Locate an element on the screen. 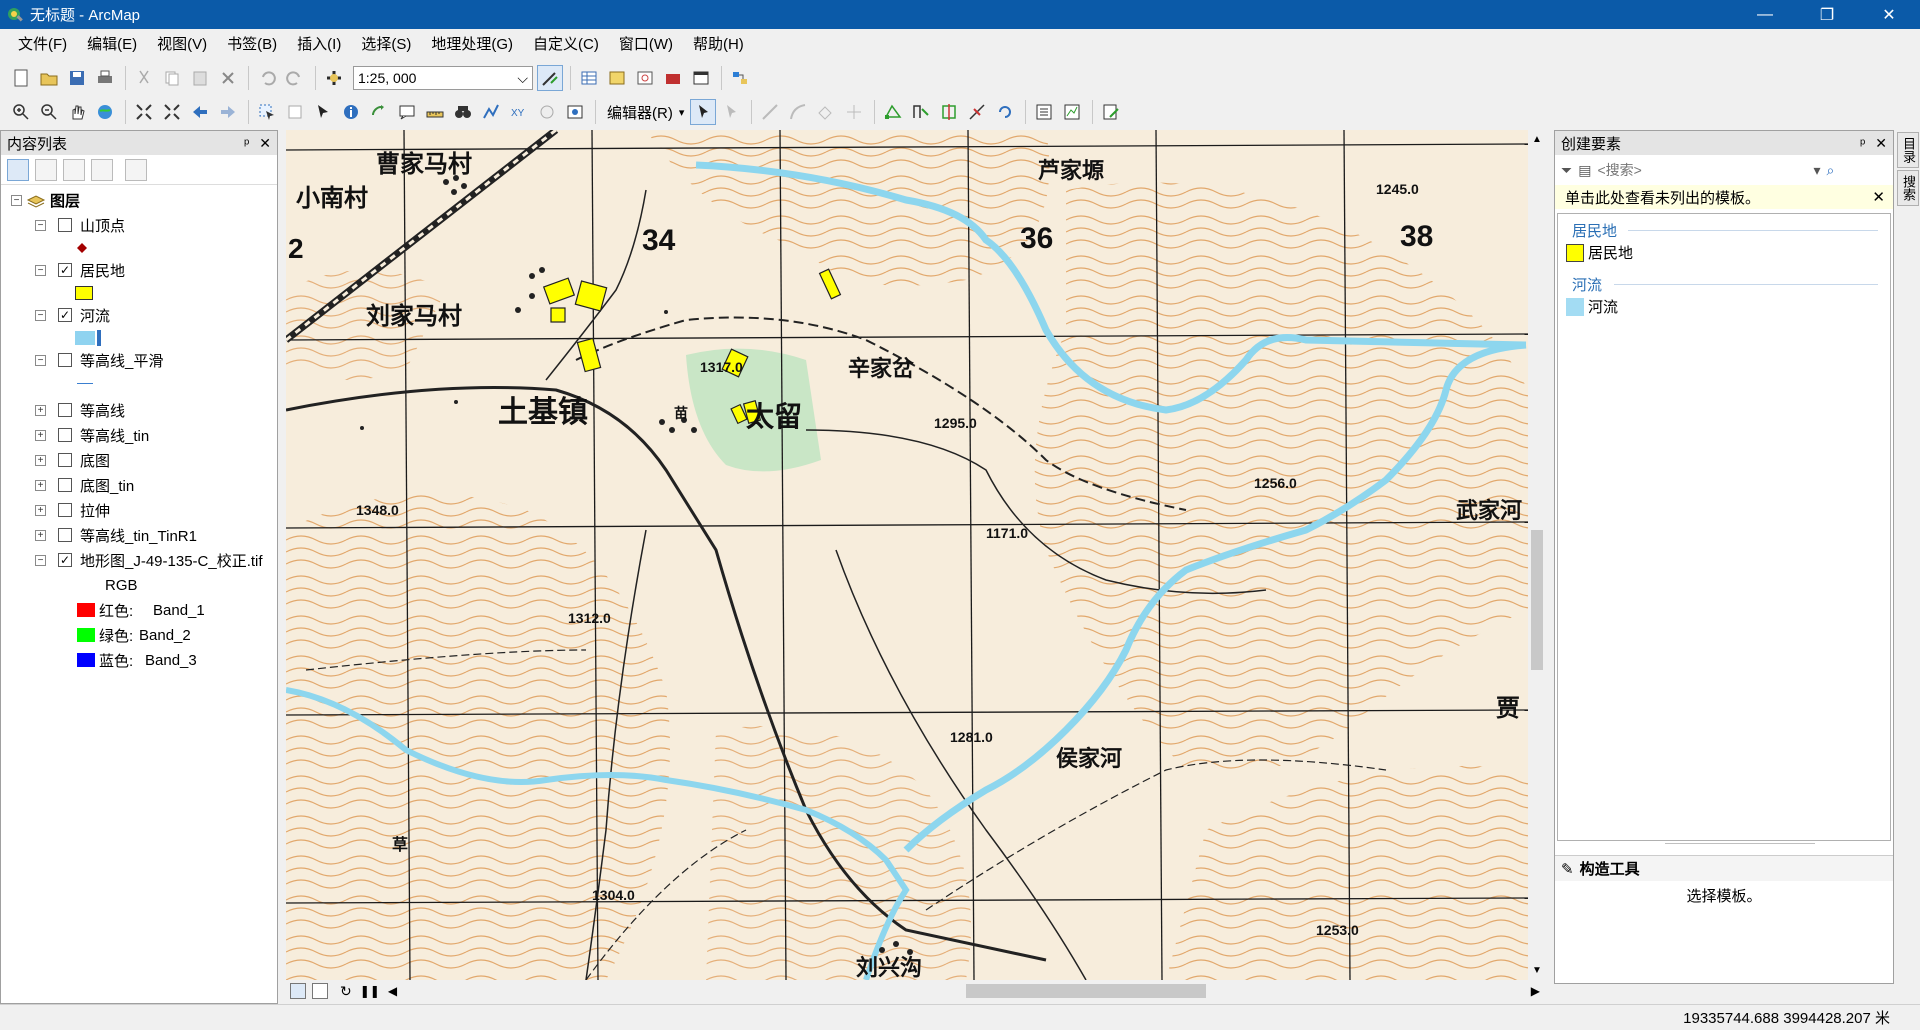  pause-icon: ❚❚ is located at coordinates (370, 991).